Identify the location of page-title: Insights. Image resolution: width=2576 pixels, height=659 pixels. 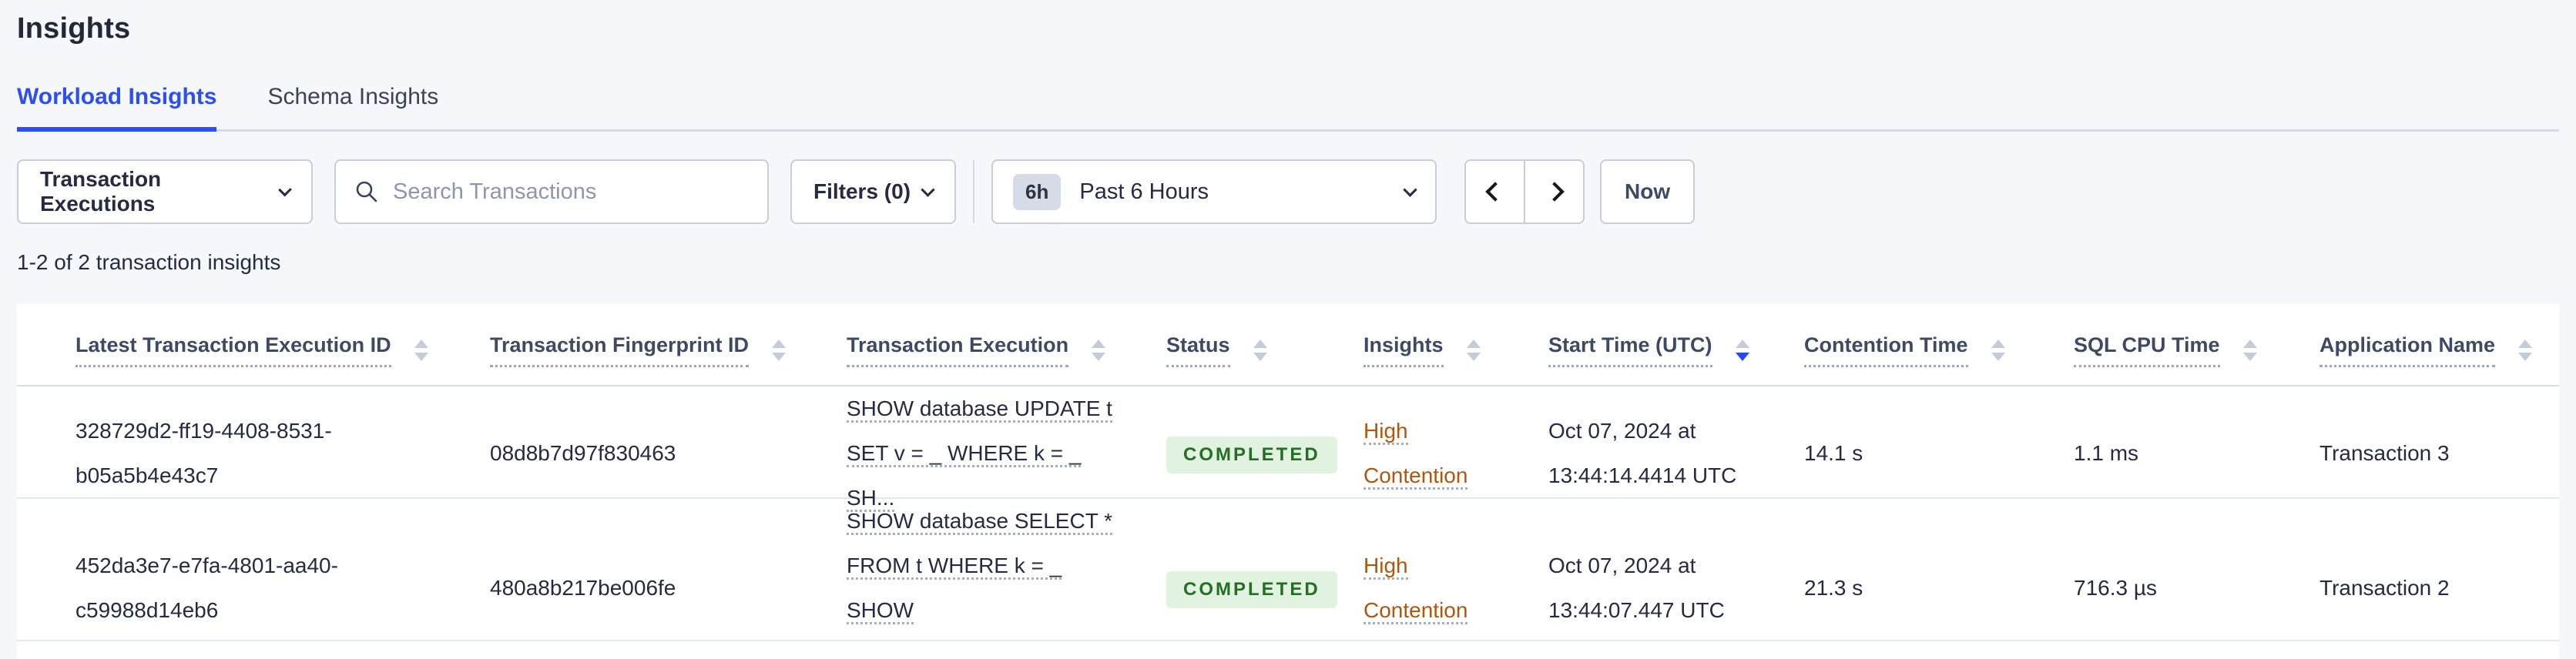
(74, 28).